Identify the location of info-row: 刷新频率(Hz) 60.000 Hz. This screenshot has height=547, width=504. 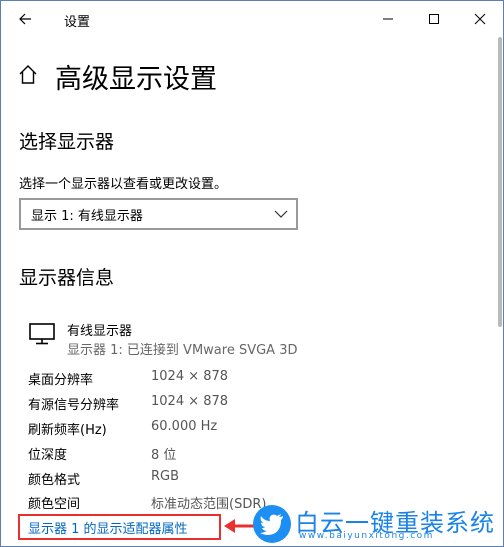
(178, 429).